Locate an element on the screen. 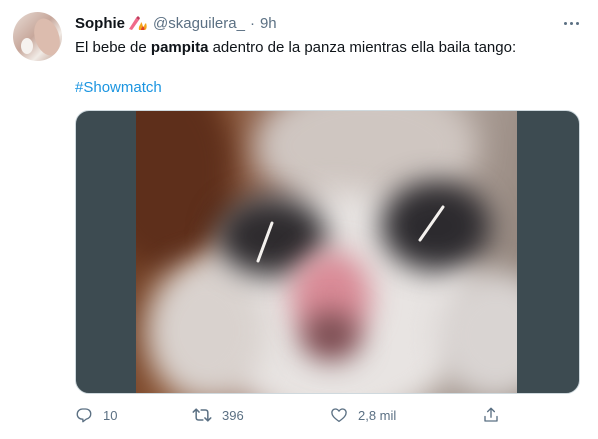 This screenshot has width=598, height=439. whisker-highlights is located at coordinates (350, 234).